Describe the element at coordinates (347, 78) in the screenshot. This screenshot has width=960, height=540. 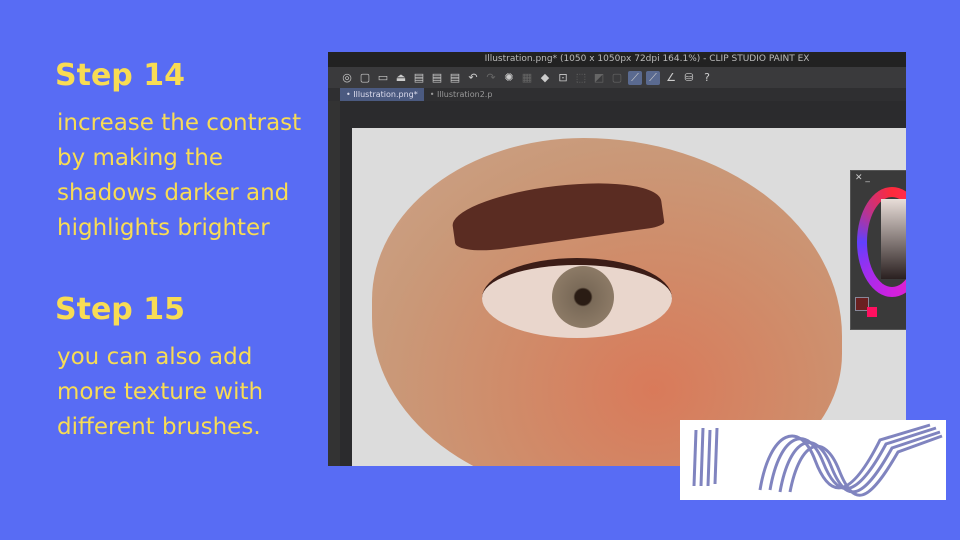
I see `app-icon: ◎` at that location.